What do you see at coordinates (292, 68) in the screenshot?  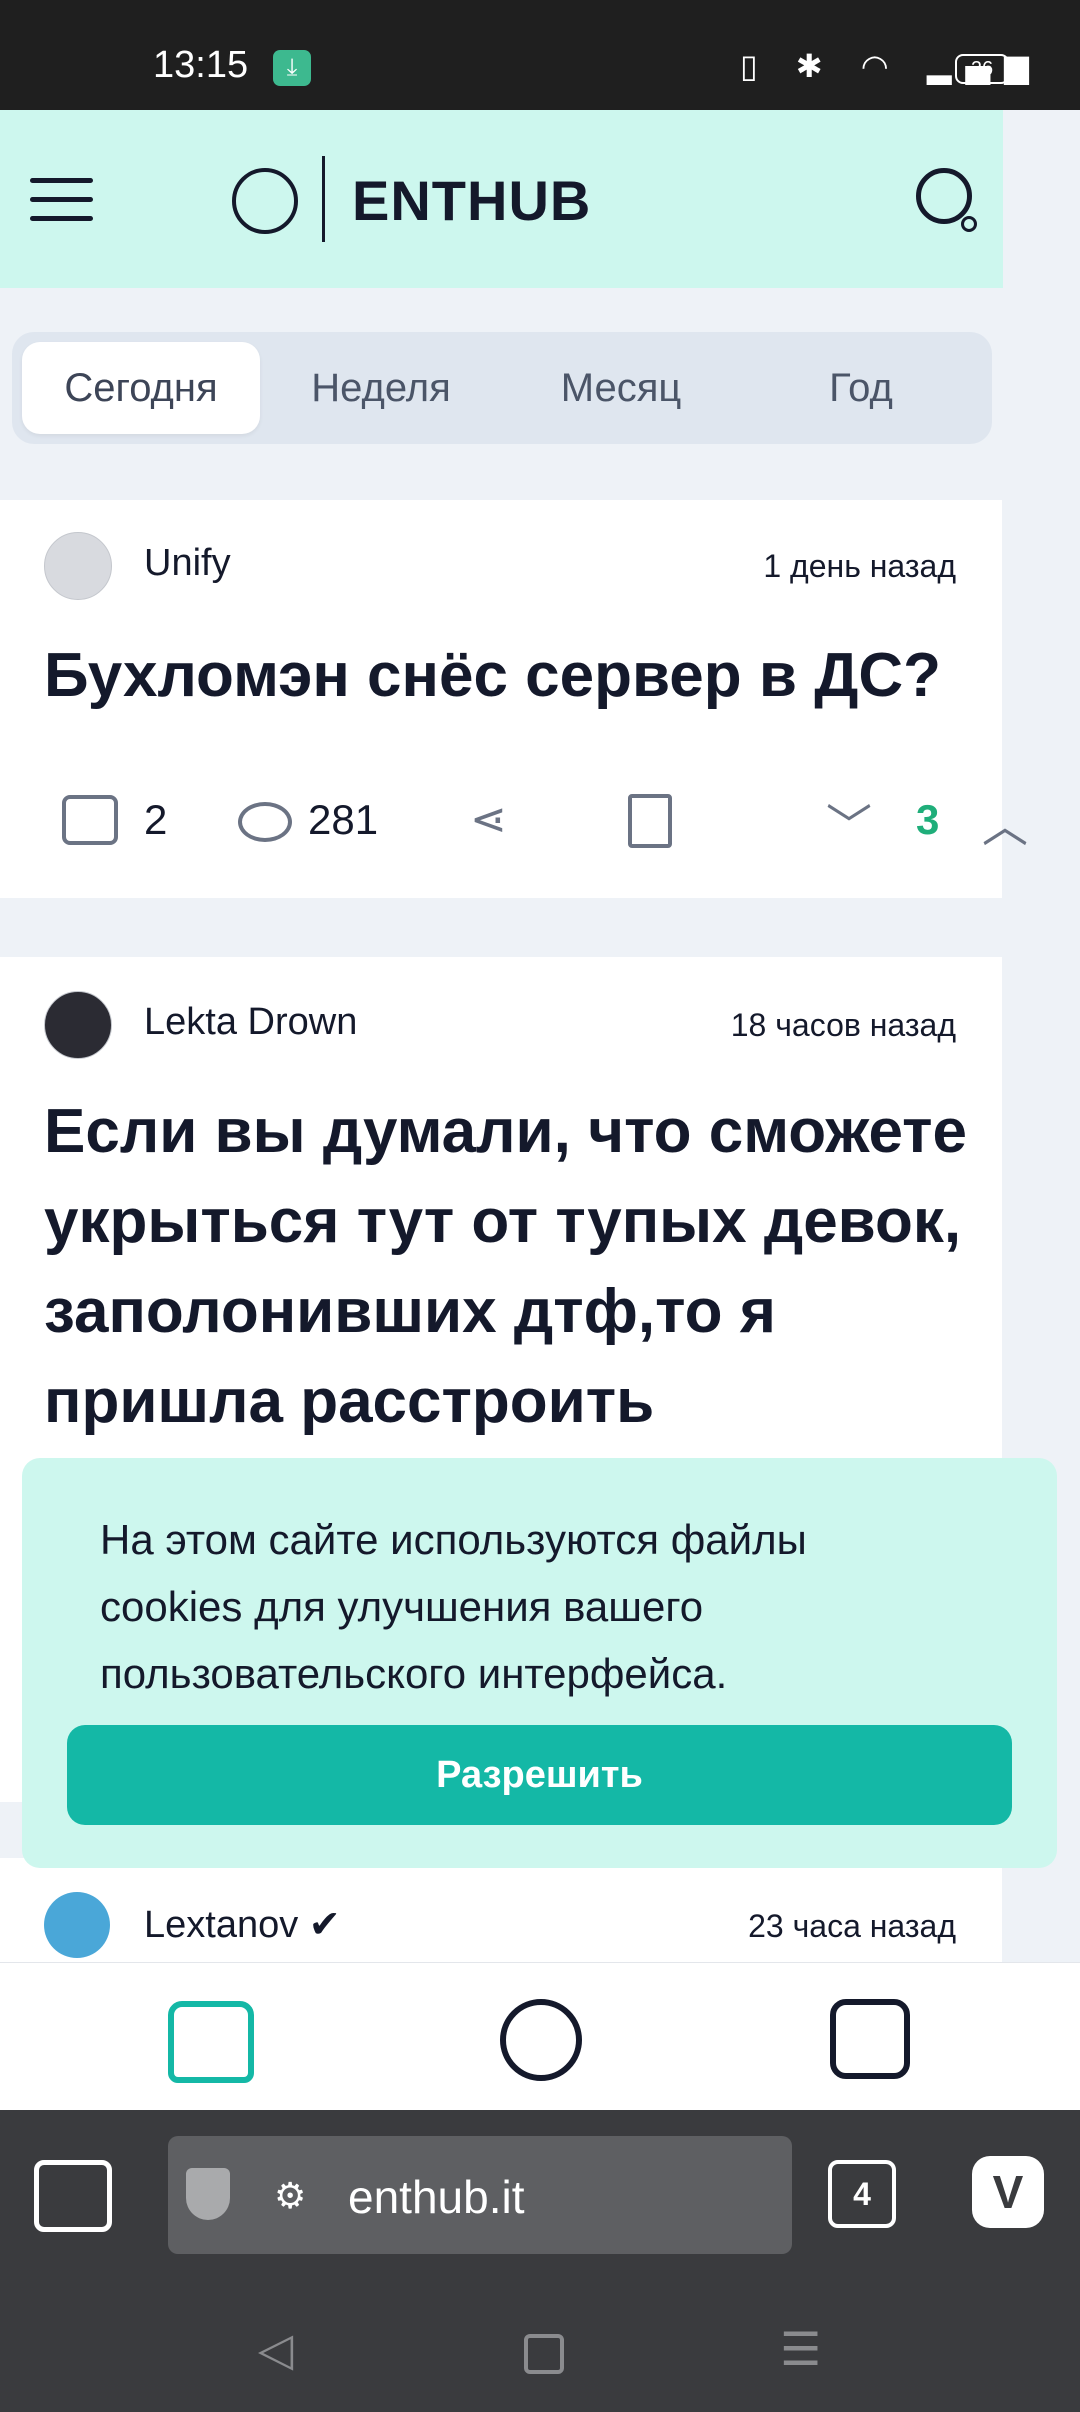 I see `download-icon: ⤓` at bounding box center [292, 68].